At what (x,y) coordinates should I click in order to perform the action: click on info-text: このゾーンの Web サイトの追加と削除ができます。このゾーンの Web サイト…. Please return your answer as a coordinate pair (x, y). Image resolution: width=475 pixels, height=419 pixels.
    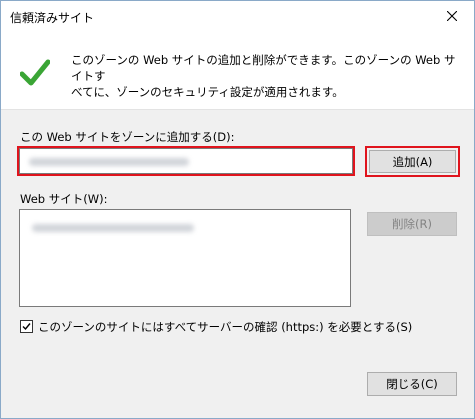
    Looking at the image, I should click on (267, 76).